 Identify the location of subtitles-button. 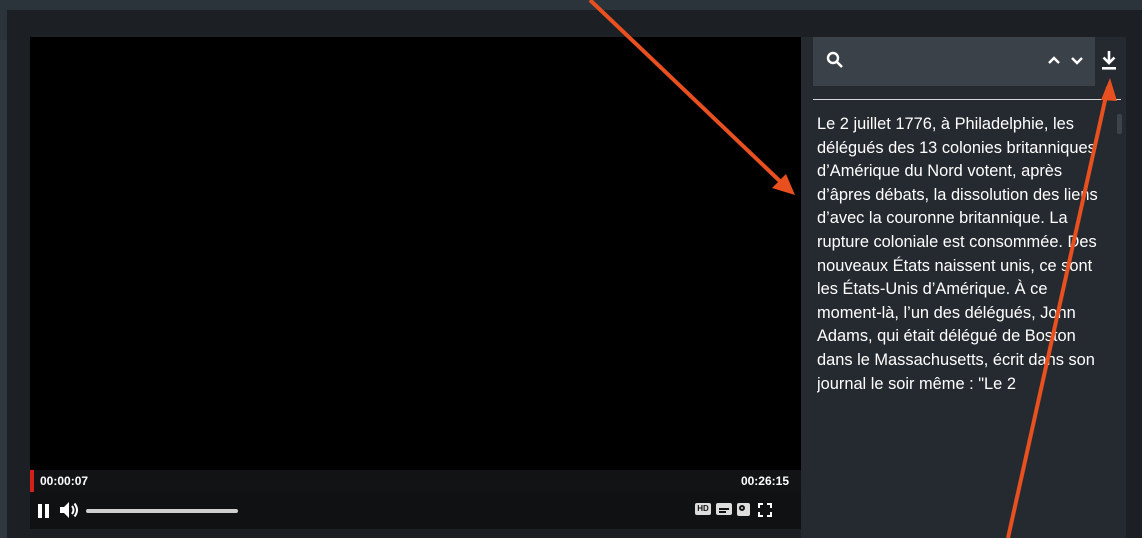
(725, 510).